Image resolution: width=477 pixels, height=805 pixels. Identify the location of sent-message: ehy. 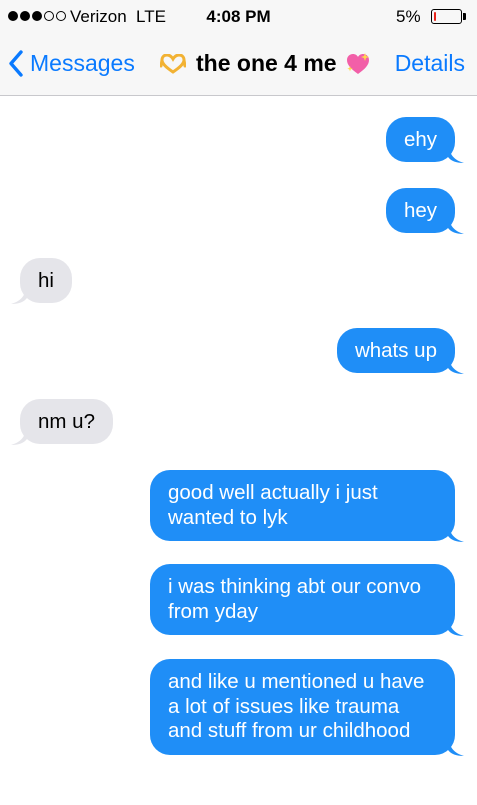
(424, 140).